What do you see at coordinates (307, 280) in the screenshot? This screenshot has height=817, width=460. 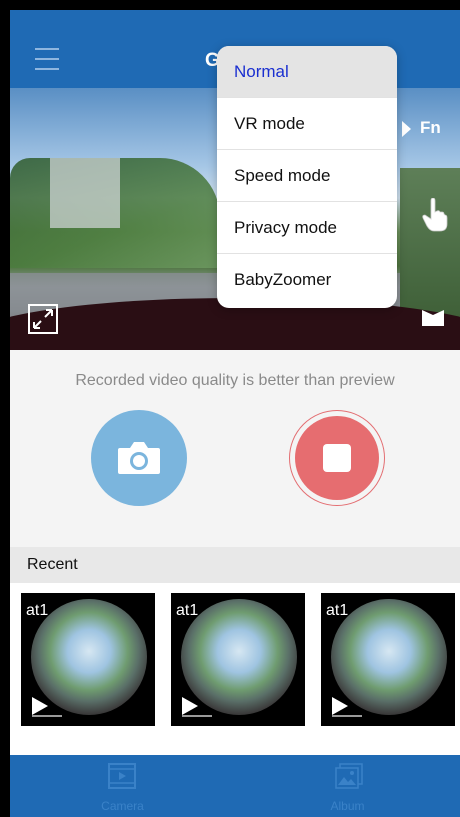 I see `menu-item-babyzoomer: BabyZoomer` at bounding box center [307, 280].